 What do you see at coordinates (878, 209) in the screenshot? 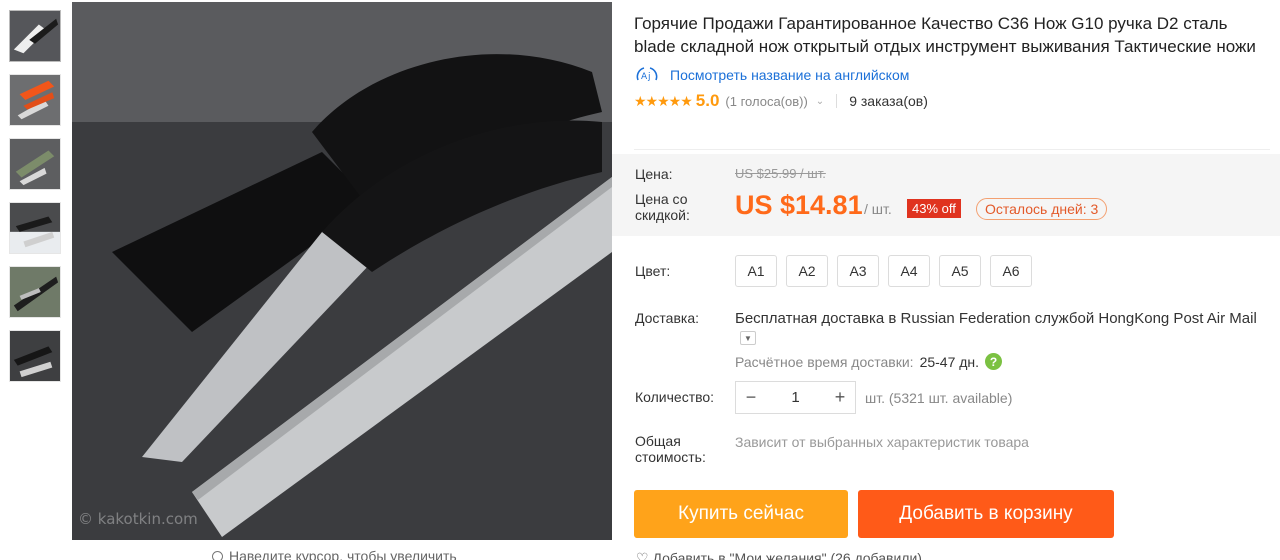
I see `per-unit: / шт.` at bounding box center [878, 209].